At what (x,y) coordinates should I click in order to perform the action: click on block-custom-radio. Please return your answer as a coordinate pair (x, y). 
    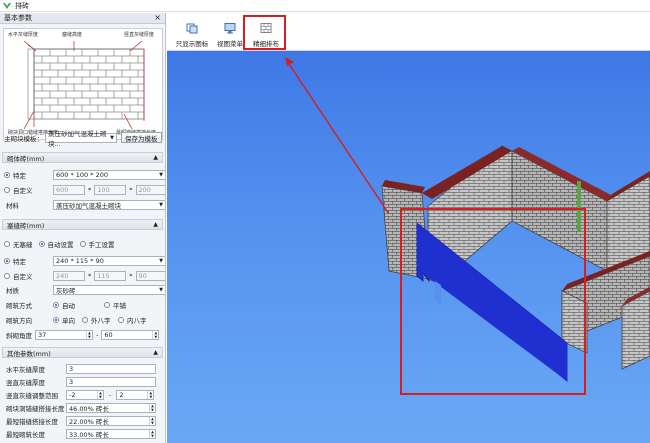
    Looking at the image, I should click on (7, 189).